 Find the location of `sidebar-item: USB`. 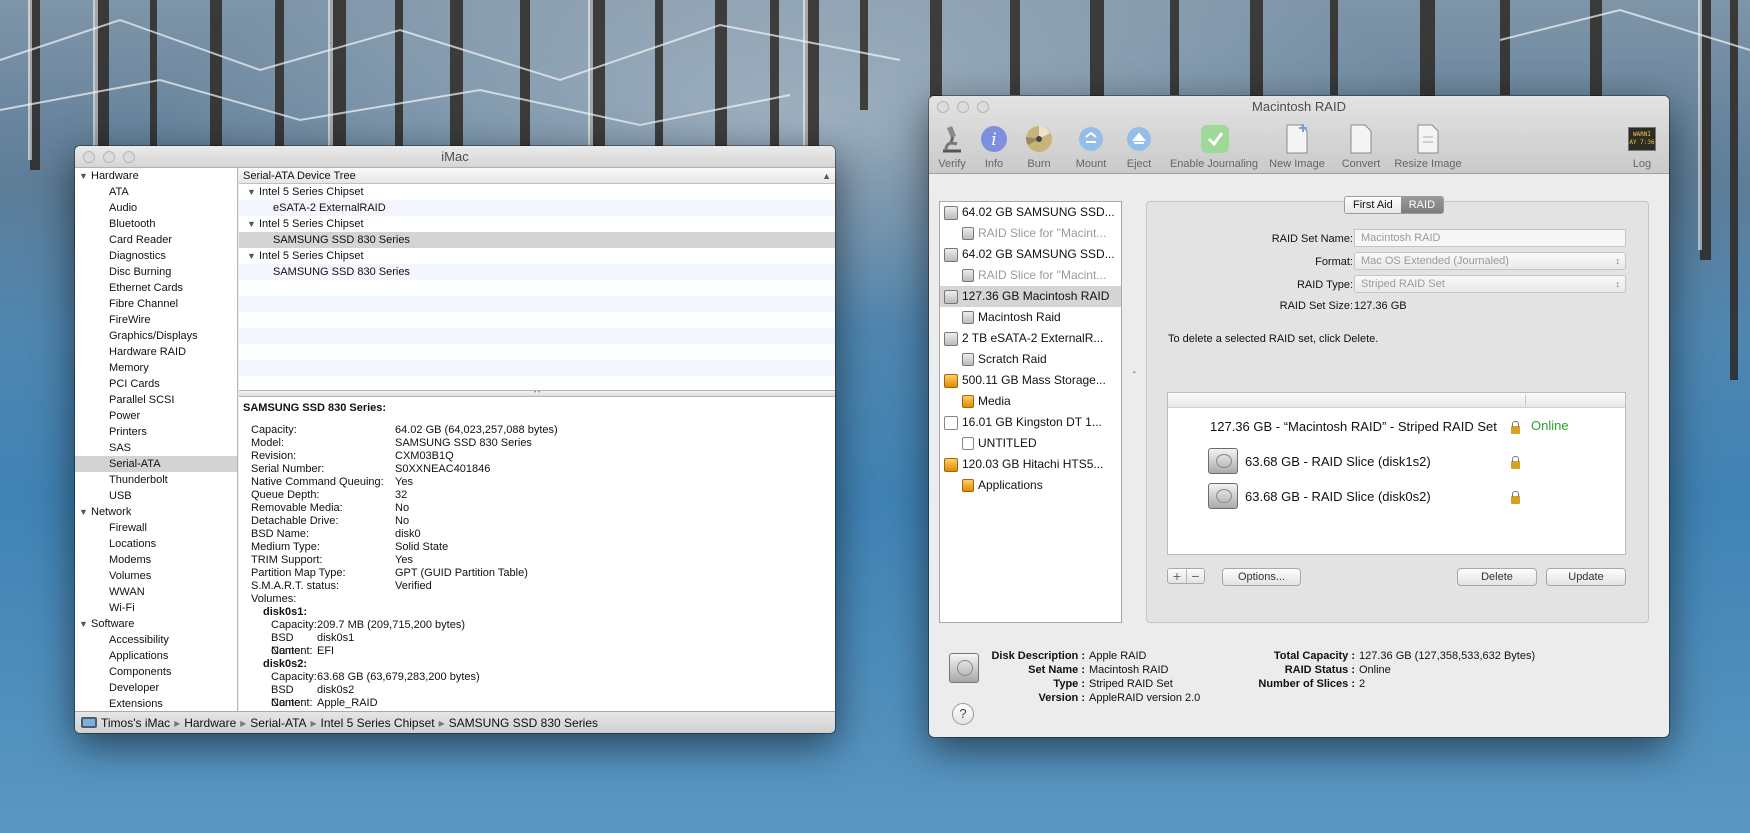

sidebar-item: USB is located at coordinates (156, 496).